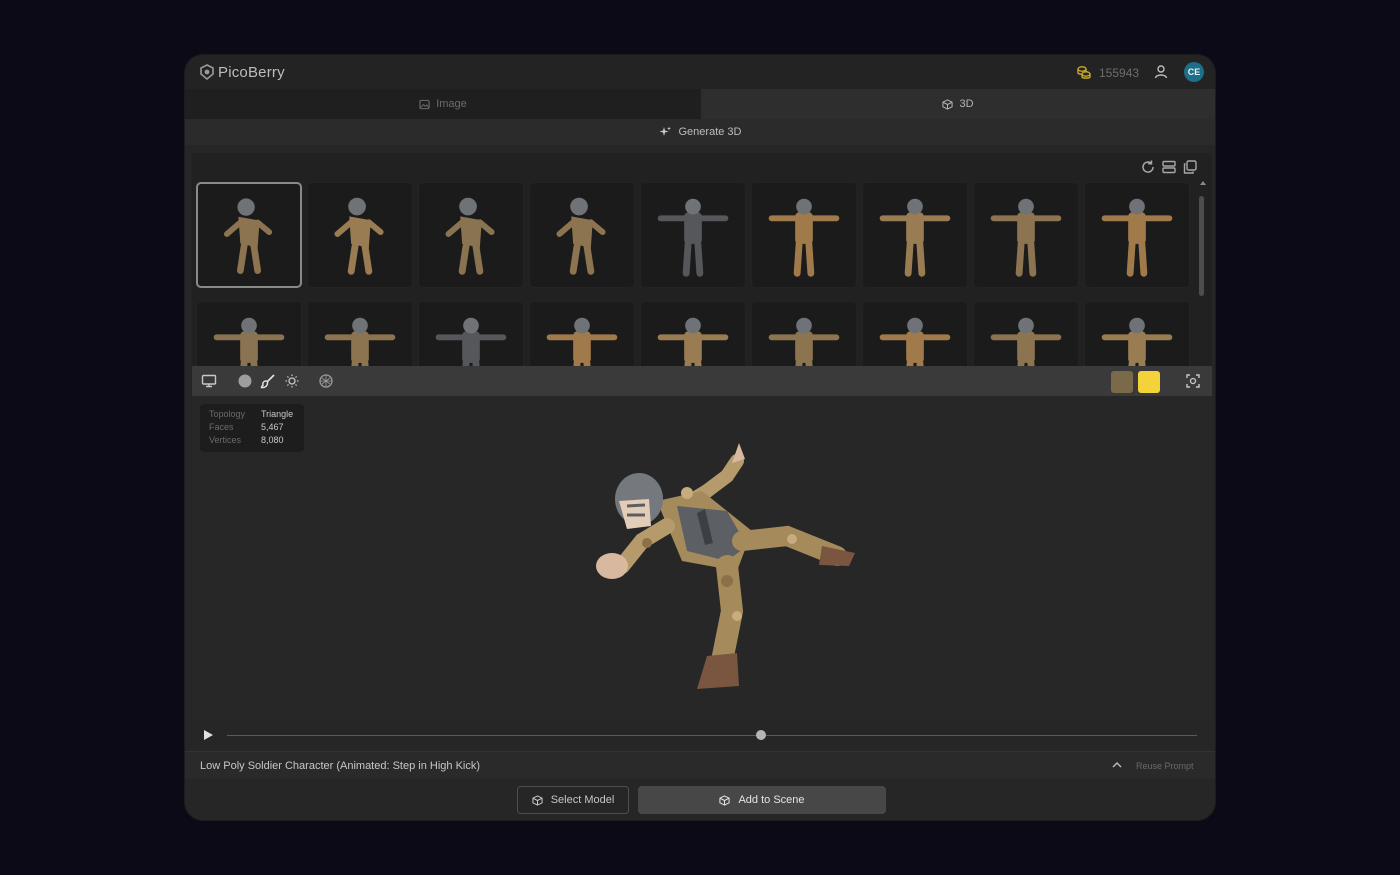  What do you see at coordinates (700, 72) in the screenshot?
I see `title-bar: PicoBerry 155943 CE` at bounding box center [700, 72].